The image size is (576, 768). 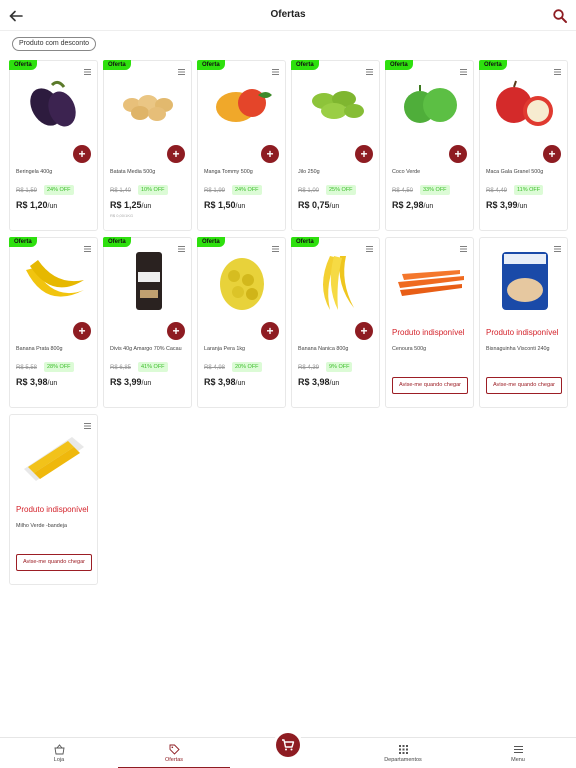 What do you see at coordinates (403, 749) in the screenshot?
I see `grid-icon` at bounding box center [403, 749].